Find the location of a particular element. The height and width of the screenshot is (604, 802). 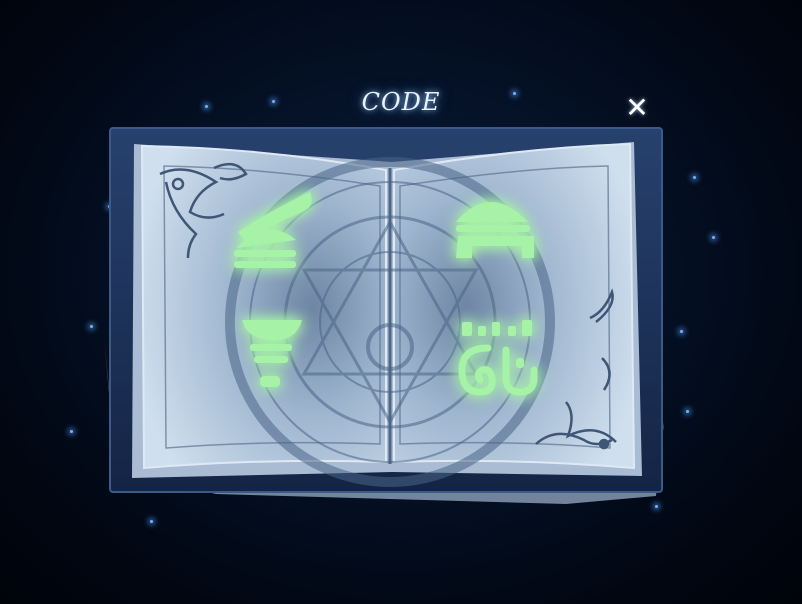

screen-title: CODE is located at coordinates (401, 102).